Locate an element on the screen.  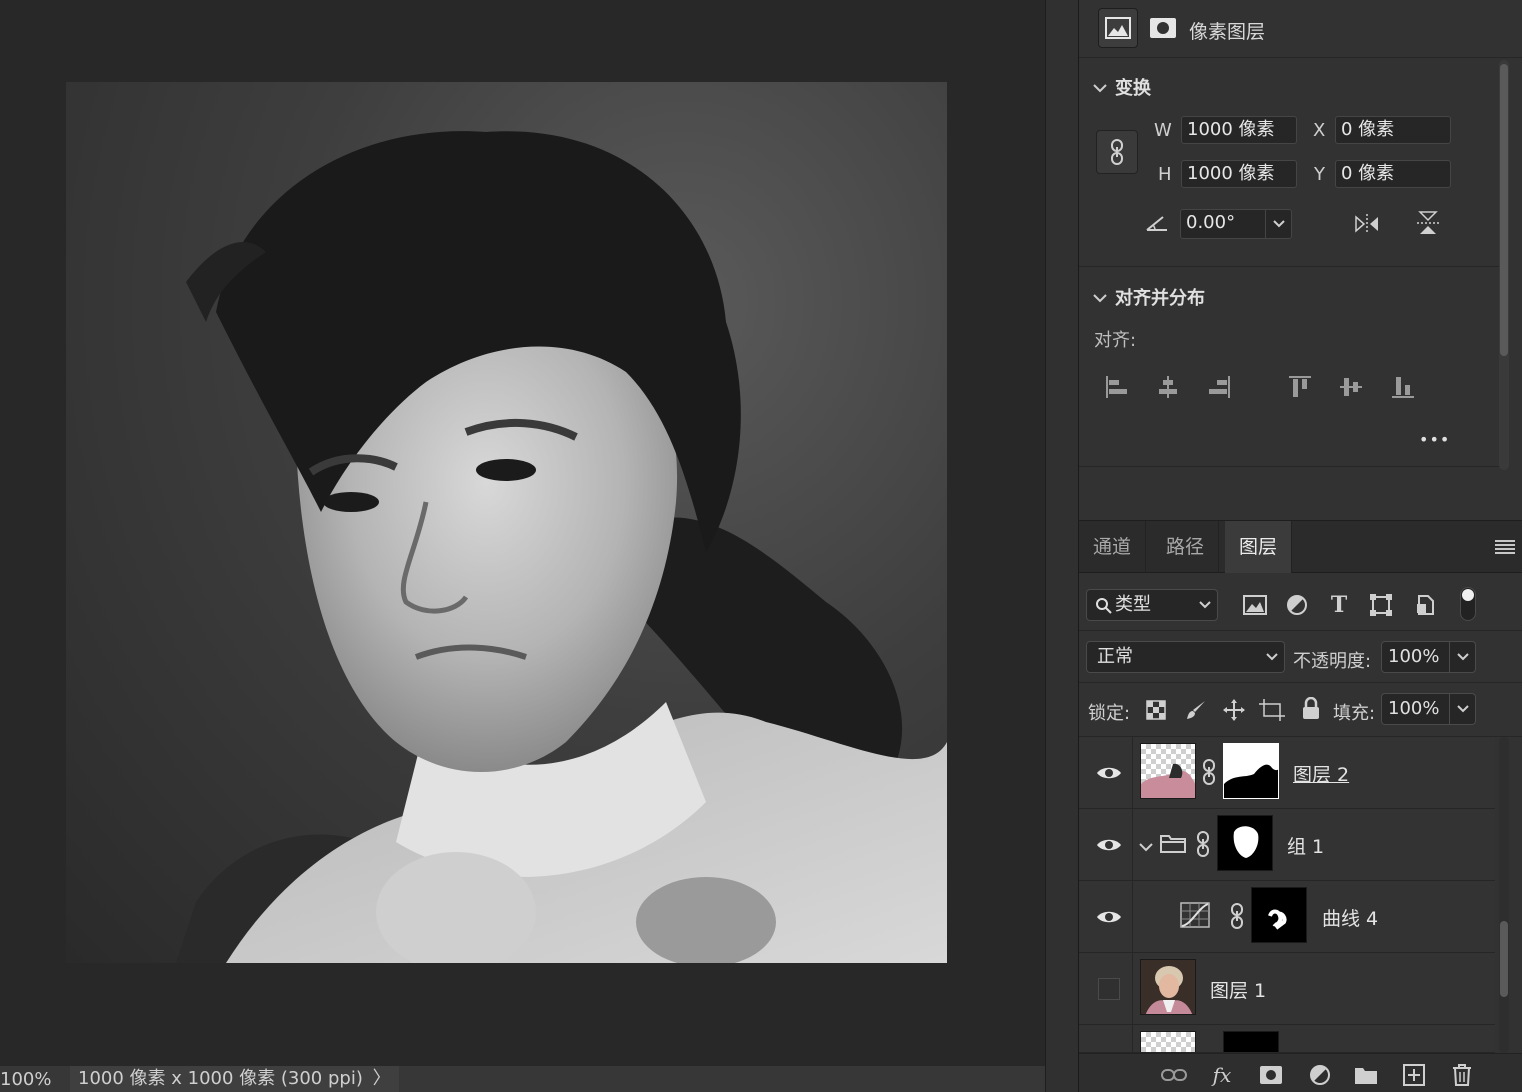
document-size-info: 1000 像素 x 1000 像素 (300 ppi) 〉 is located at coordinates (234, 1079).